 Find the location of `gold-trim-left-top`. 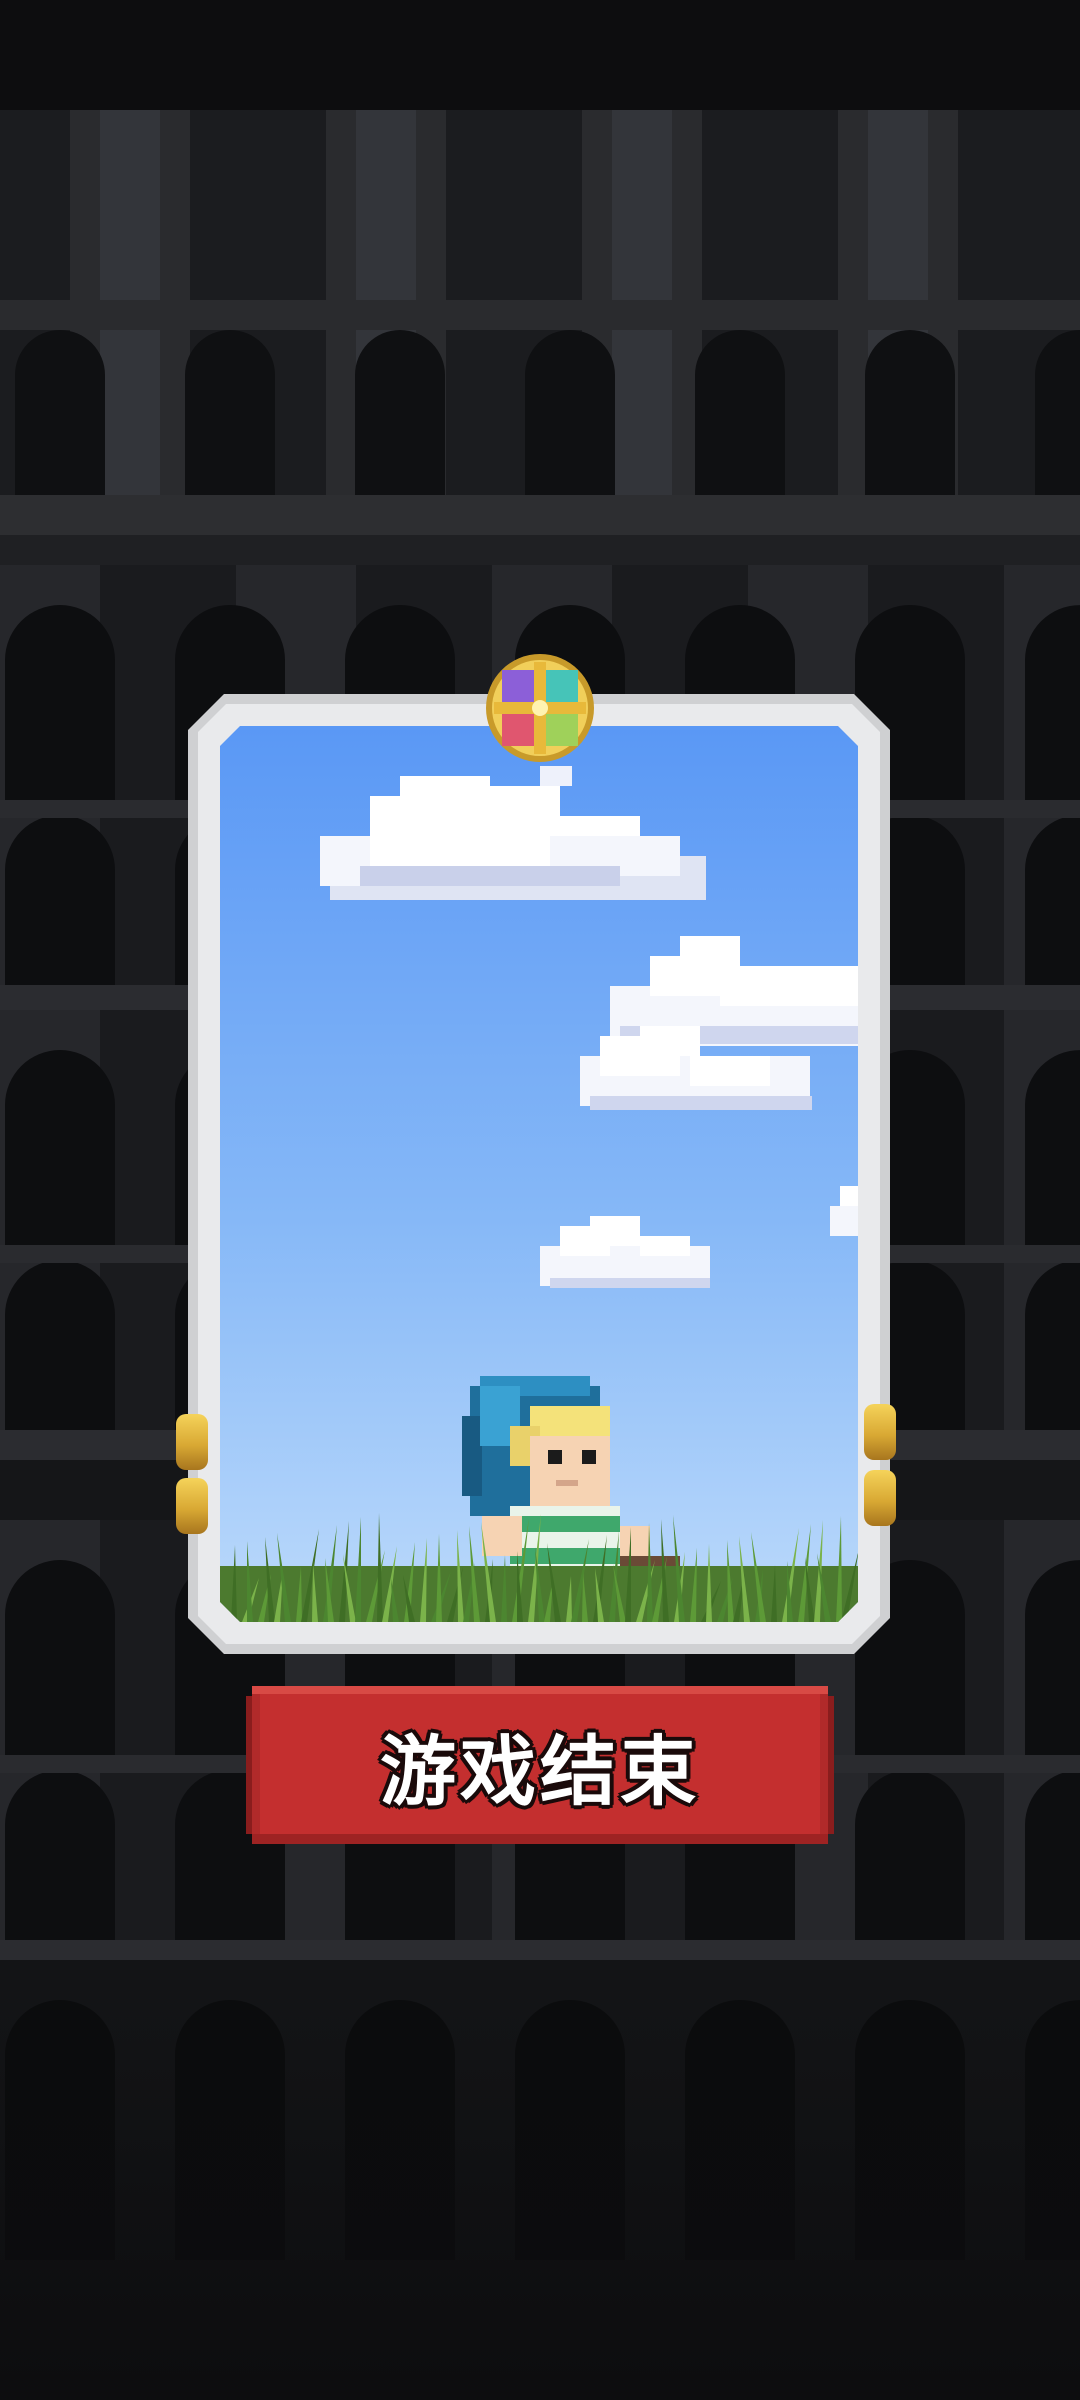

gold-trim-left-top is located at coordinates (192, 1442).